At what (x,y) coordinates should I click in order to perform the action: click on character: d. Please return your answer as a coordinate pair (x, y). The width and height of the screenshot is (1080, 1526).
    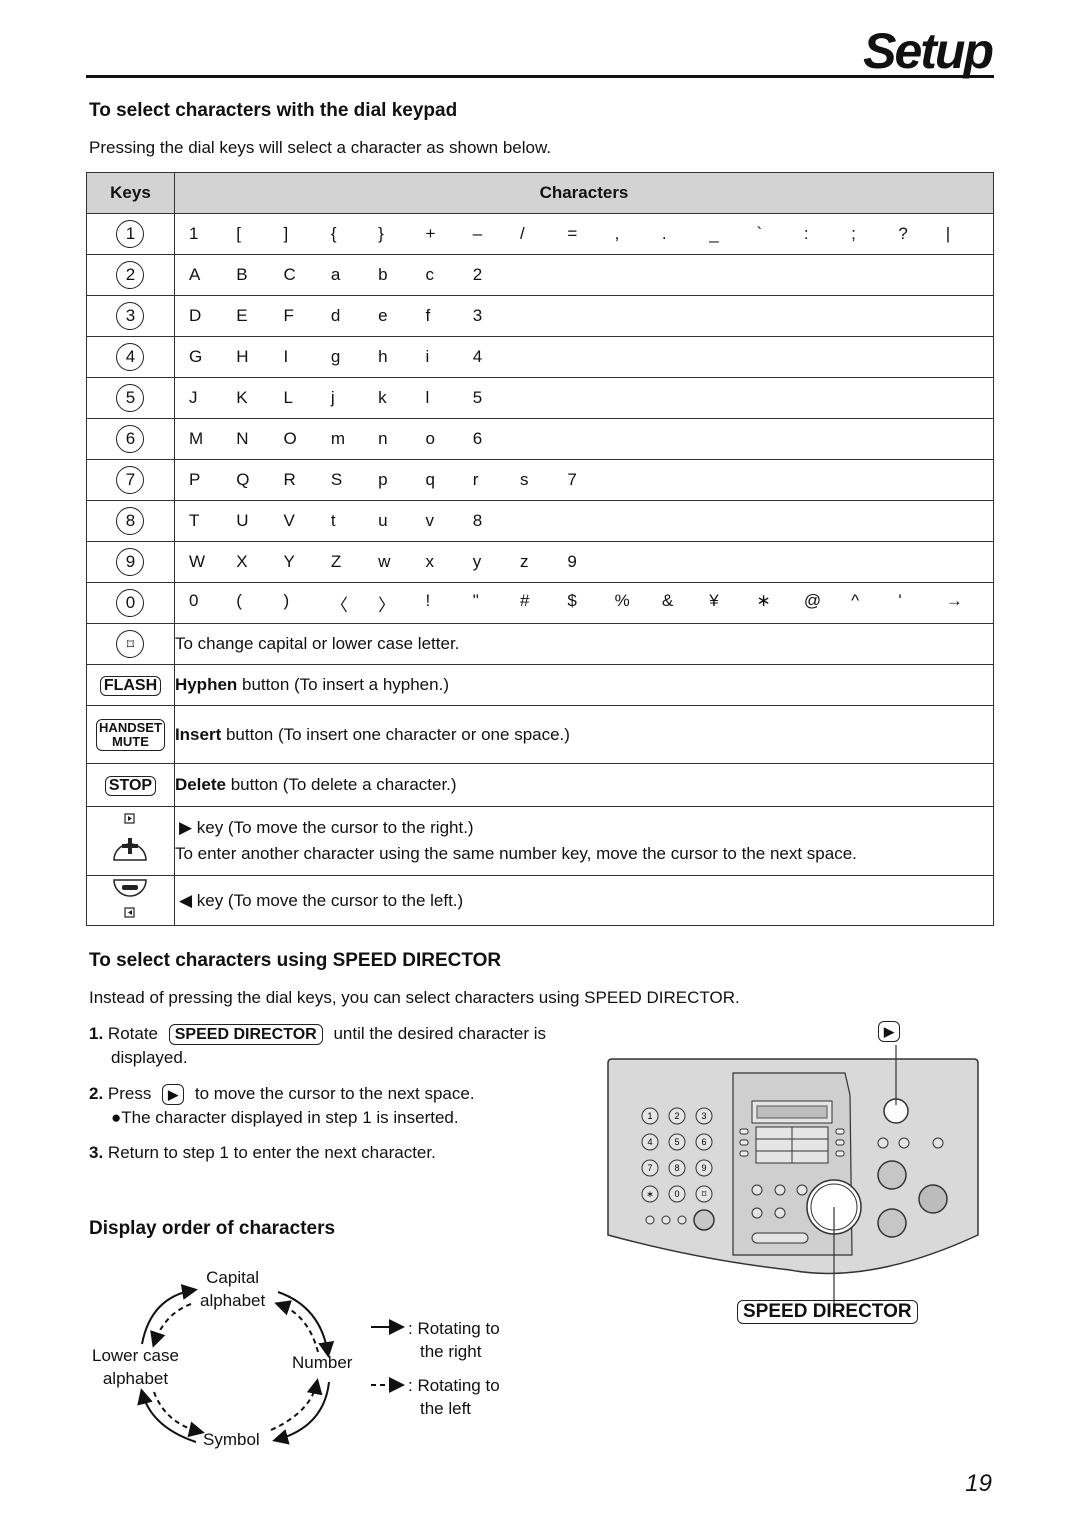
    Looking at the image, I should click on (335, 315).